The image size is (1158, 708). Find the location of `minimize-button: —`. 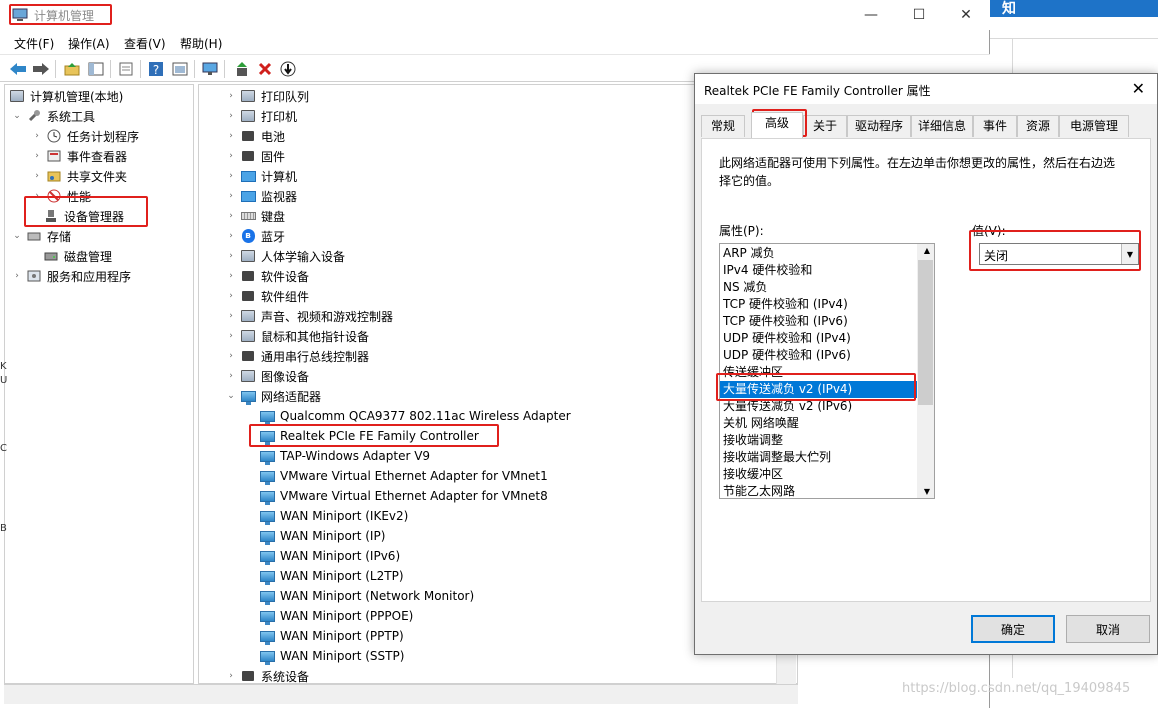

minimize-button: — is located at coordinates (871, 15).